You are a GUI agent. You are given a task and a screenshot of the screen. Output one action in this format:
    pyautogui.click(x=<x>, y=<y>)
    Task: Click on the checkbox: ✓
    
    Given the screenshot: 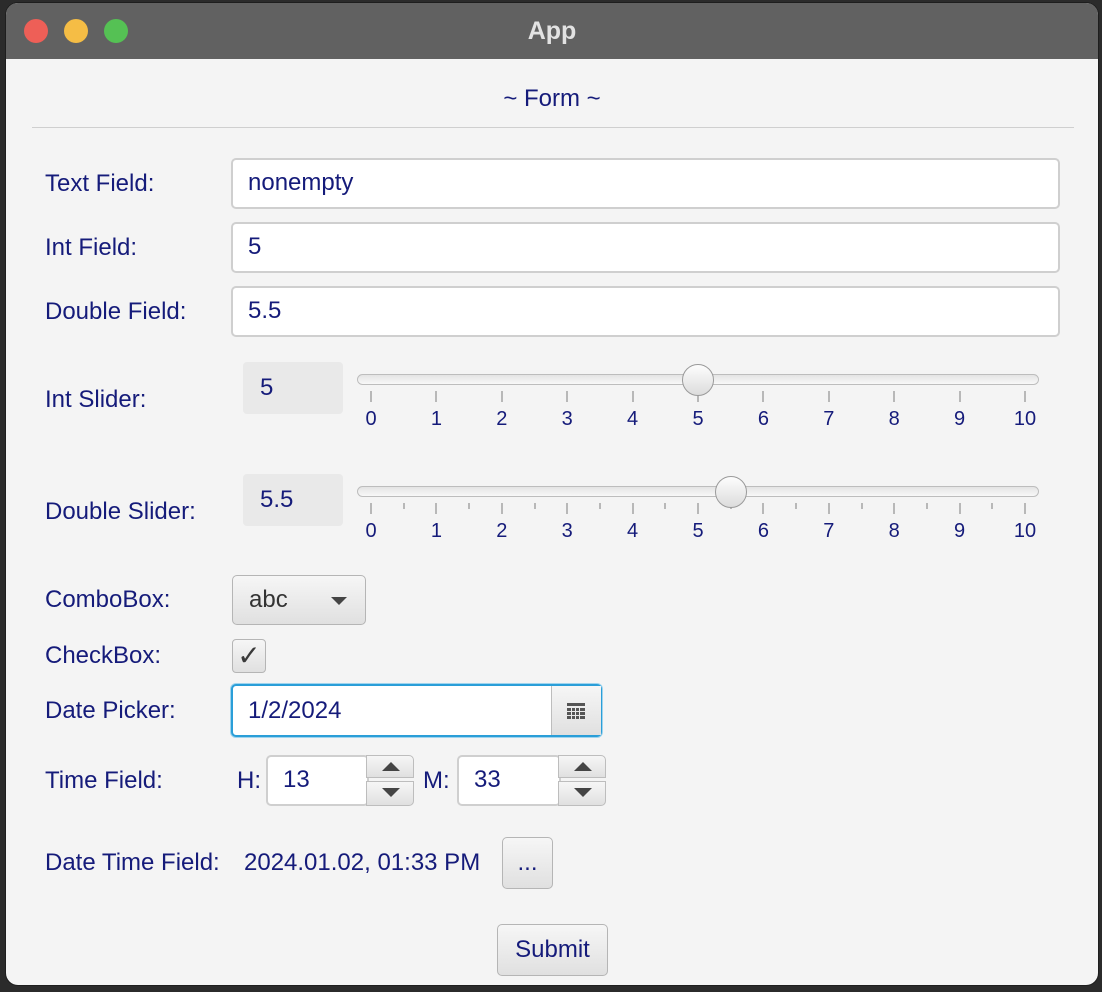 What is the action you would take?
    pyautogui.click(x=249, y=656)
    